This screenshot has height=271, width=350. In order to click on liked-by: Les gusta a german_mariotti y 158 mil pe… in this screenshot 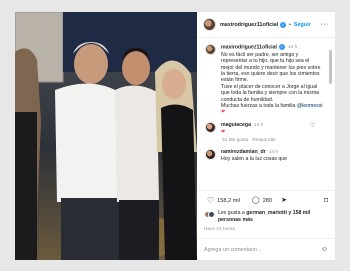, I will do `click(266, 216)`.